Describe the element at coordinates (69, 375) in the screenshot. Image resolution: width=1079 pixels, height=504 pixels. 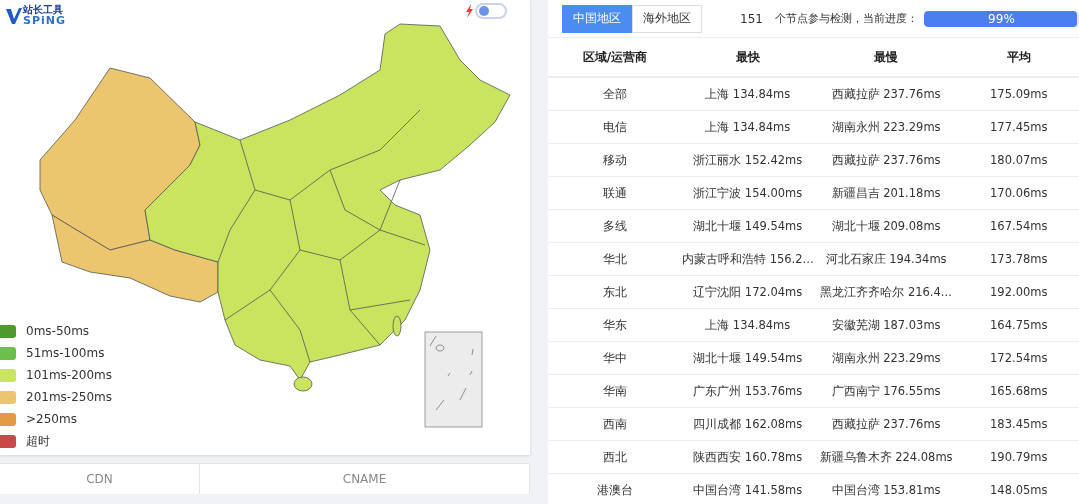
I see `legend-label: 101ms-200ms` at that location.